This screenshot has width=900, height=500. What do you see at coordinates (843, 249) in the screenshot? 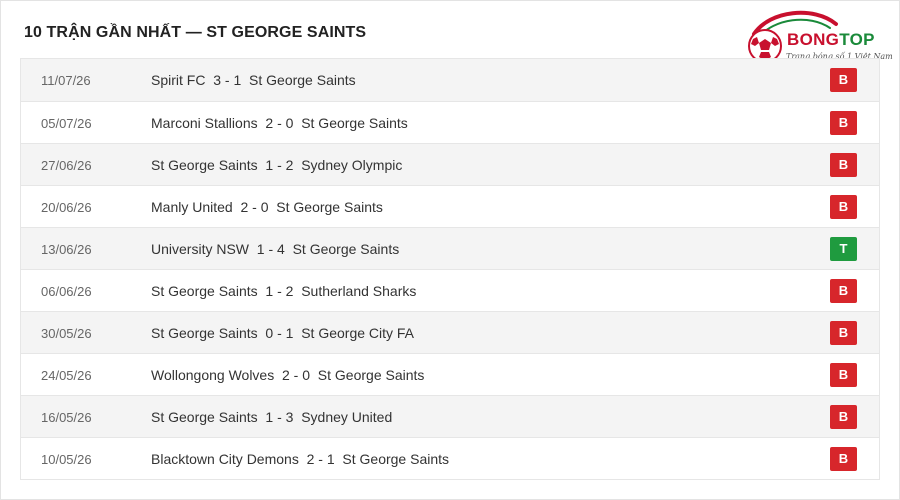
I see `result-badge-win: T` at bounding box center [843, 249].